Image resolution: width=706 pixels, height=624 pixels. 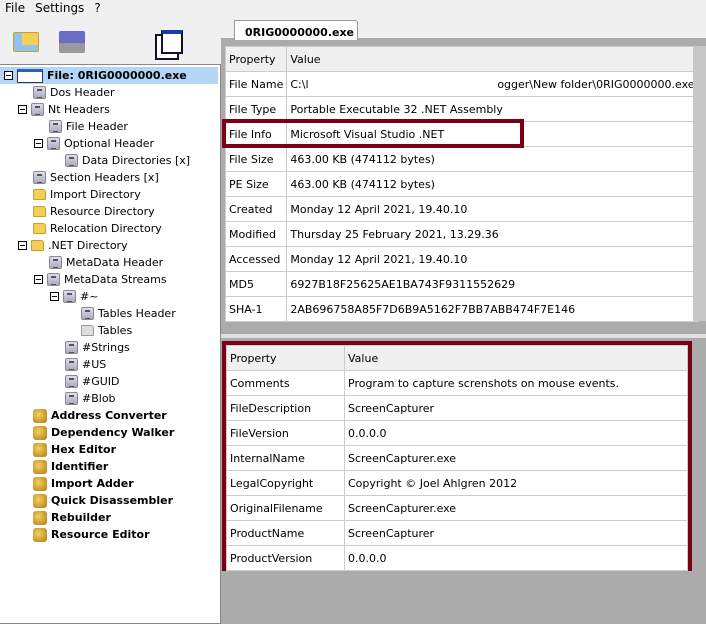 I want to click on tree-item: Hex Editor, so click(x=74, y=449).